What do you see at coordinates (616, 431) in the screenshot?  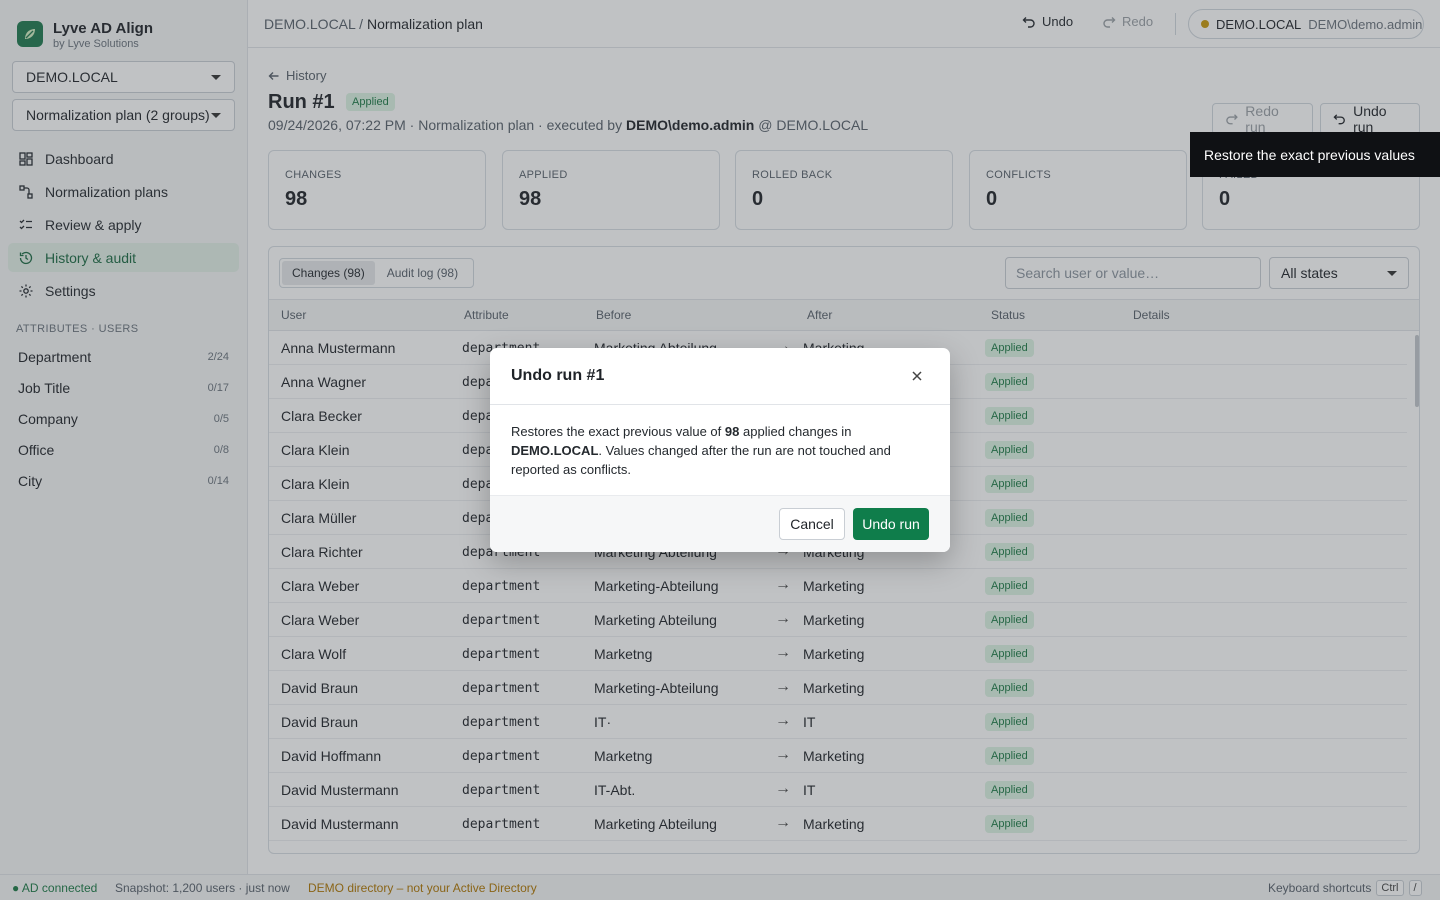 I see `dialog-text: Restores the exact previous value of` at bounding box center [616, 431].